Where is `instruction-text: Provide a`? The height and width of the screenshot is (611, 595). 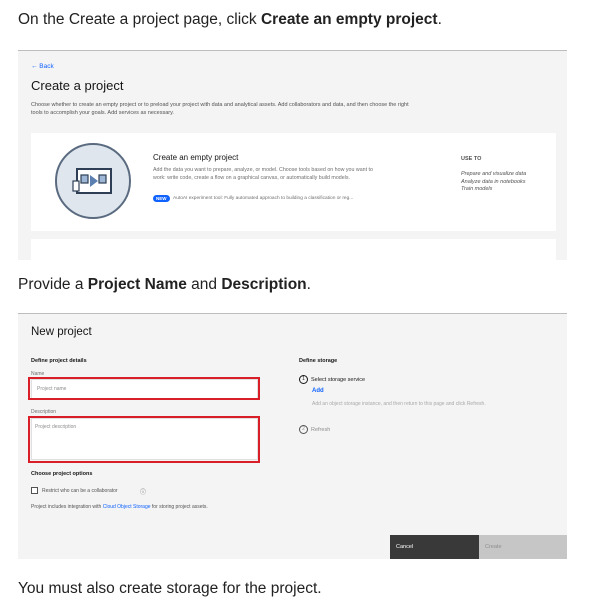
instruction-text: Provide a is located at coordinates (53, 284).